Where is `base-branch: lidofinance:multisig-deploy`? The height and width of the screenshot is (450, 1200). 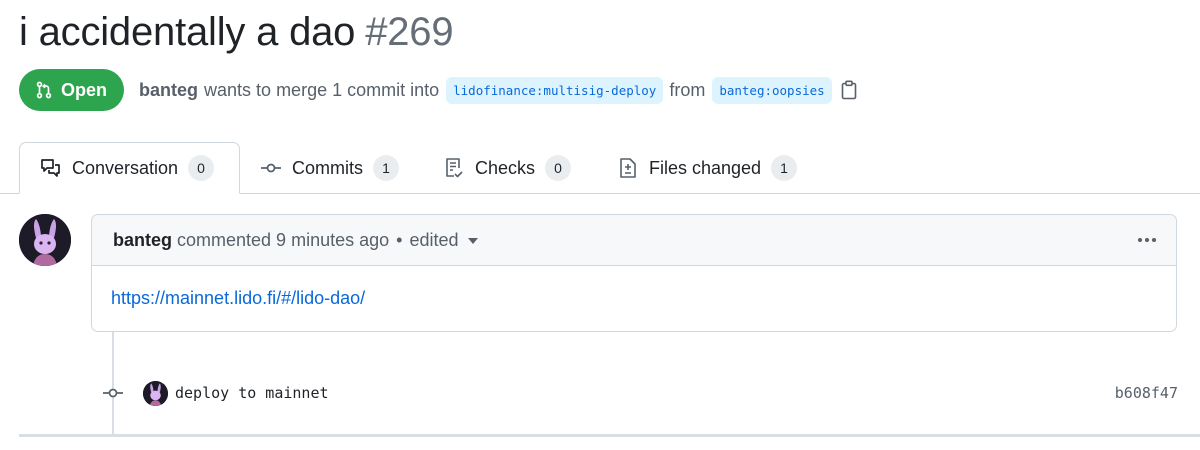
base-branch: lidofinance:multisig-deploy is located at coordinates (555, 90).